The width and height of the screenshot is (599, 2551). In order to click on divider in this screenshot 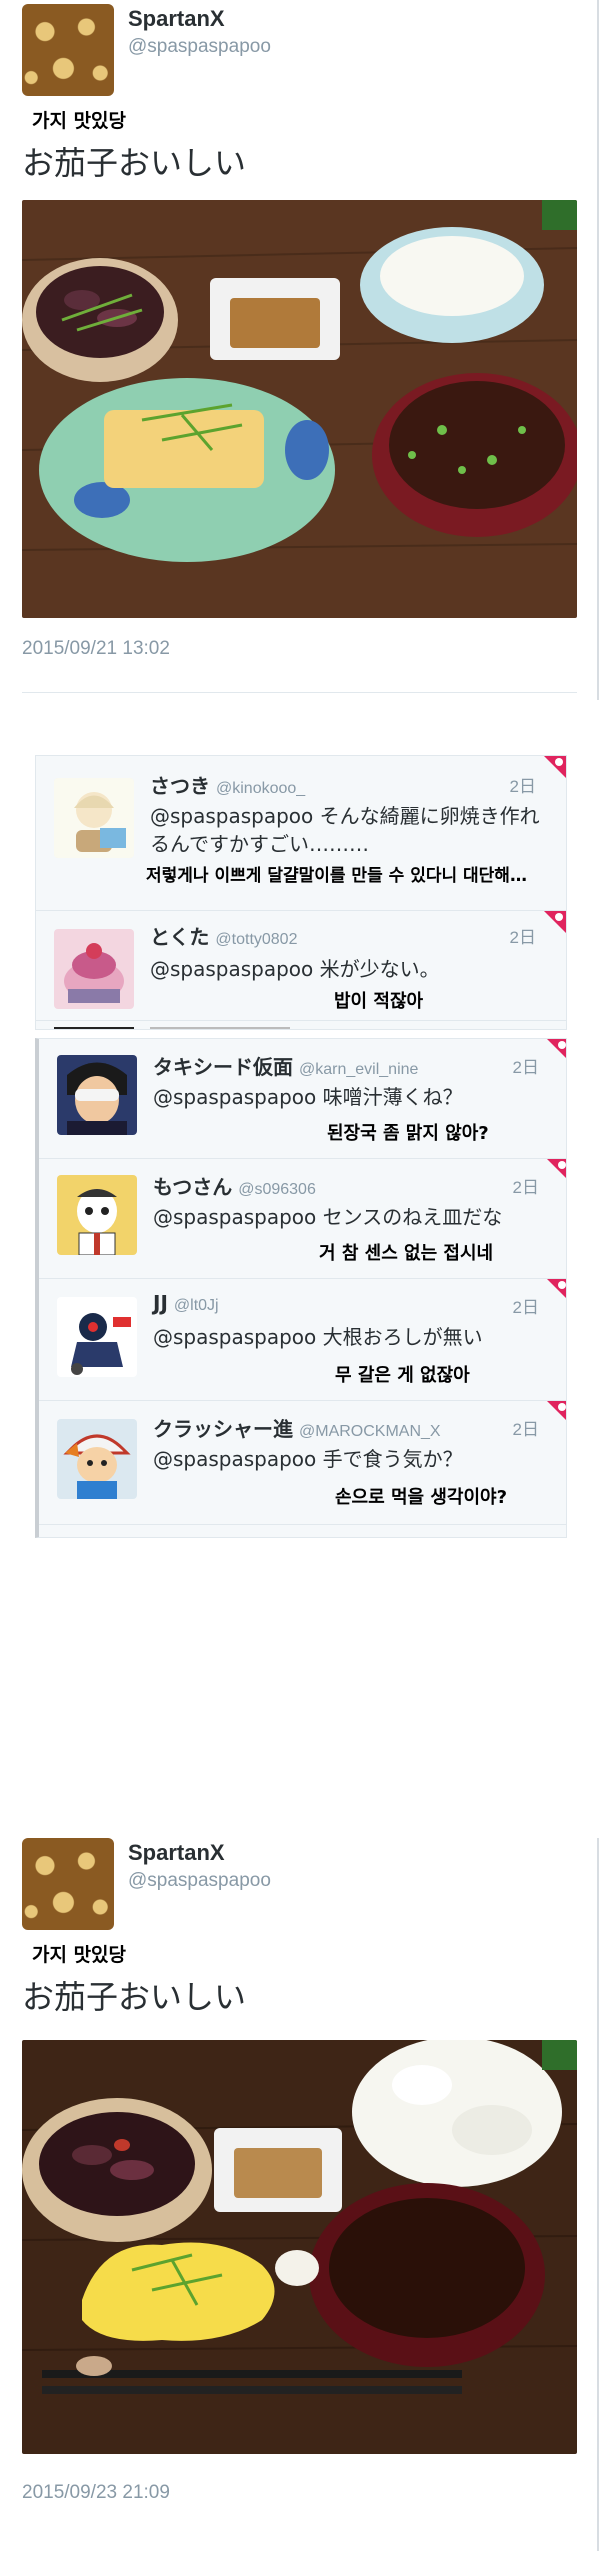, I will do `click(299, 692)`.